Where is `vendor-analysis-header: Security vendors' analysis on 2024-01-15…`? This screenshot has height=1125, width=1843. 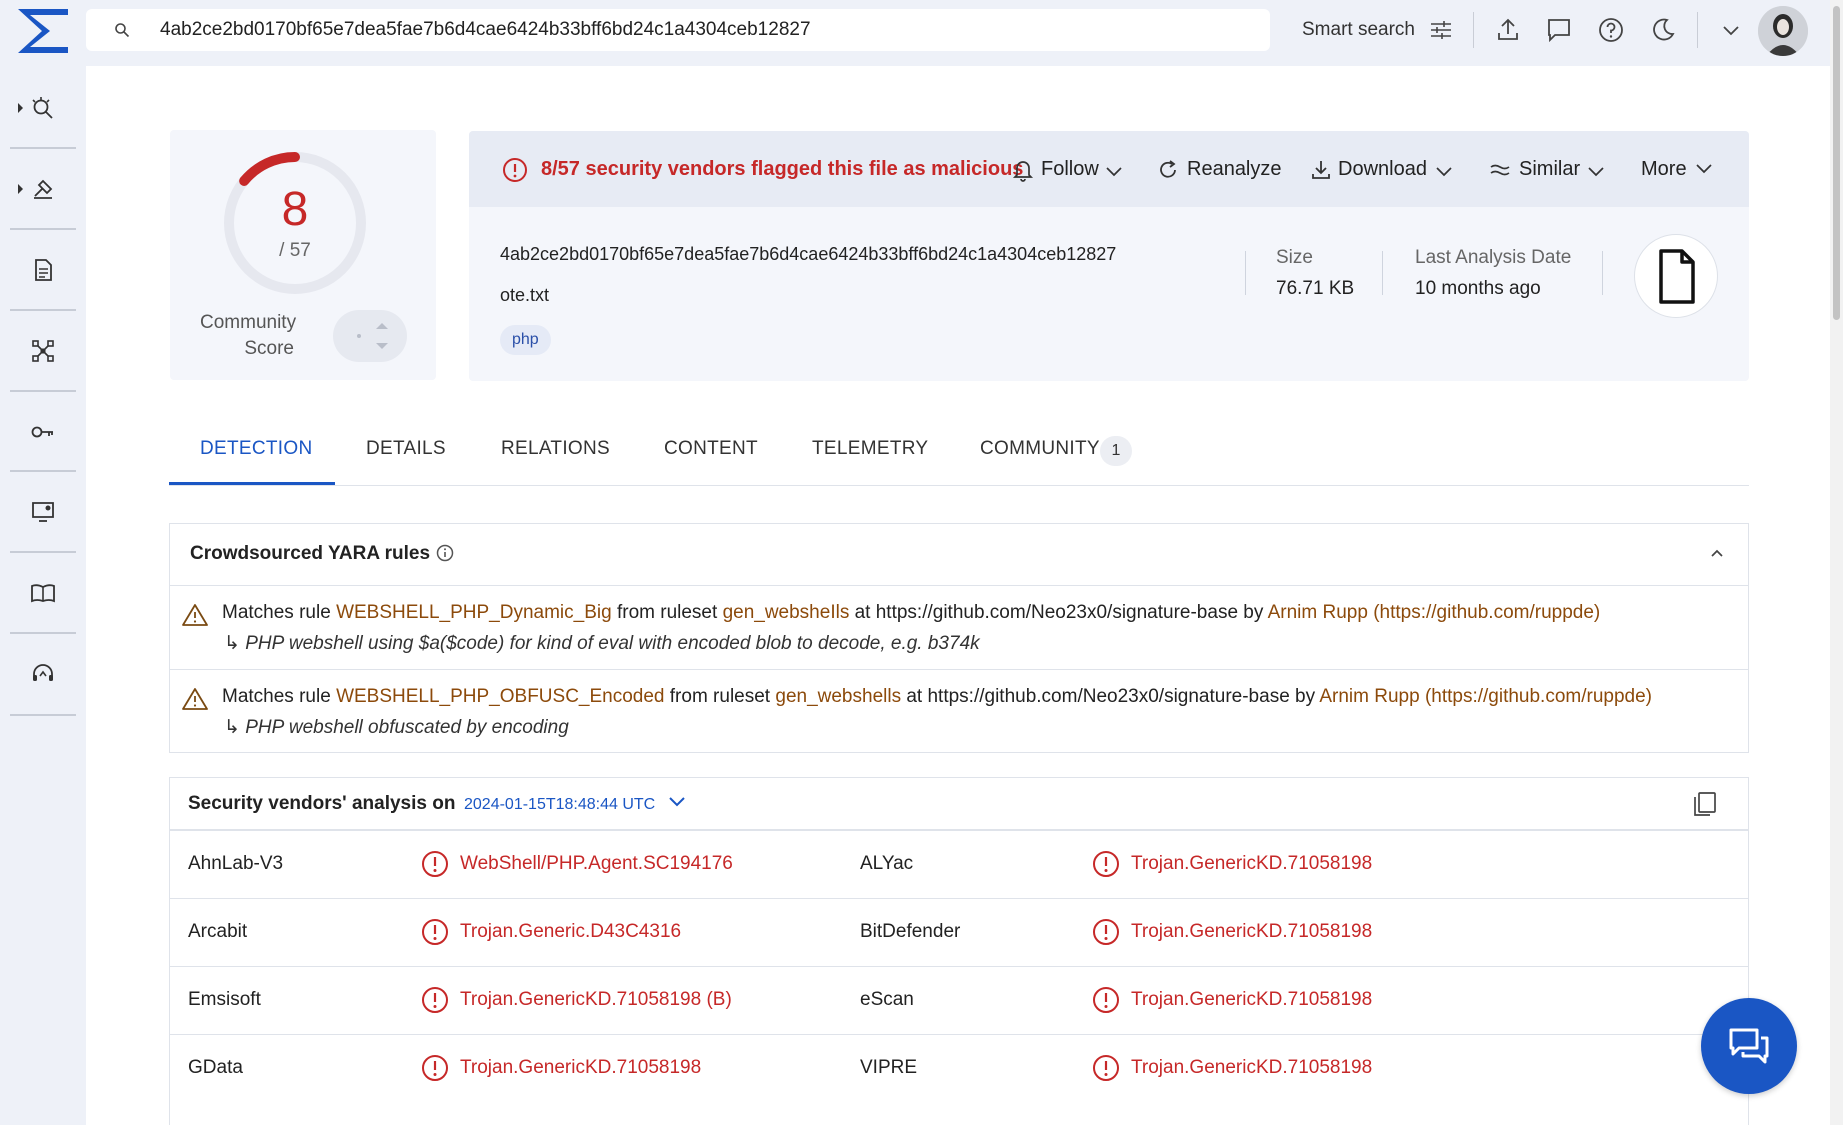 vendor-analysis-header: Security vendors' analysis on 2024-01-15… is located at coordinates (959, 804).